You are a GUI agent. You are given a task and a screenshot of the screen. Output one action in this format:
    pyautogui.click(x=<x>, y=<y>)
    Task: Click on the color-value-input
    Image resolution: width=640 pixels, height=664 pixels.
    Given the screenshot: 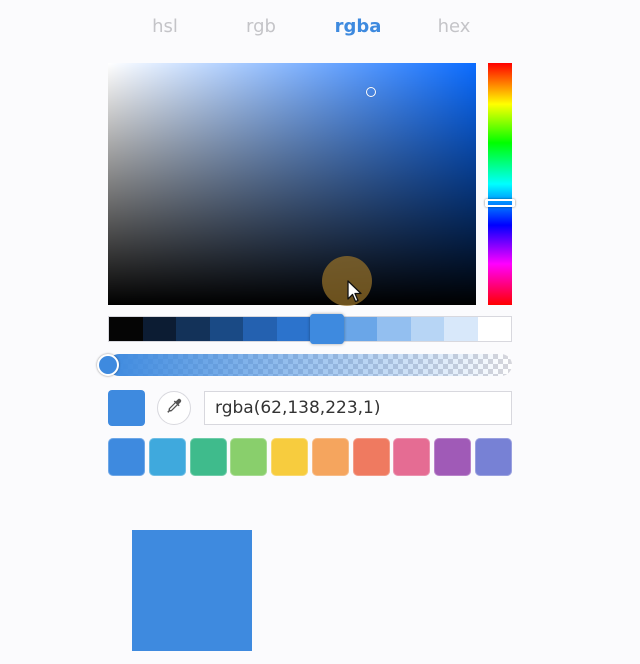 What is the action you would take?
    pyautogui.click(x=358, y=408)
    